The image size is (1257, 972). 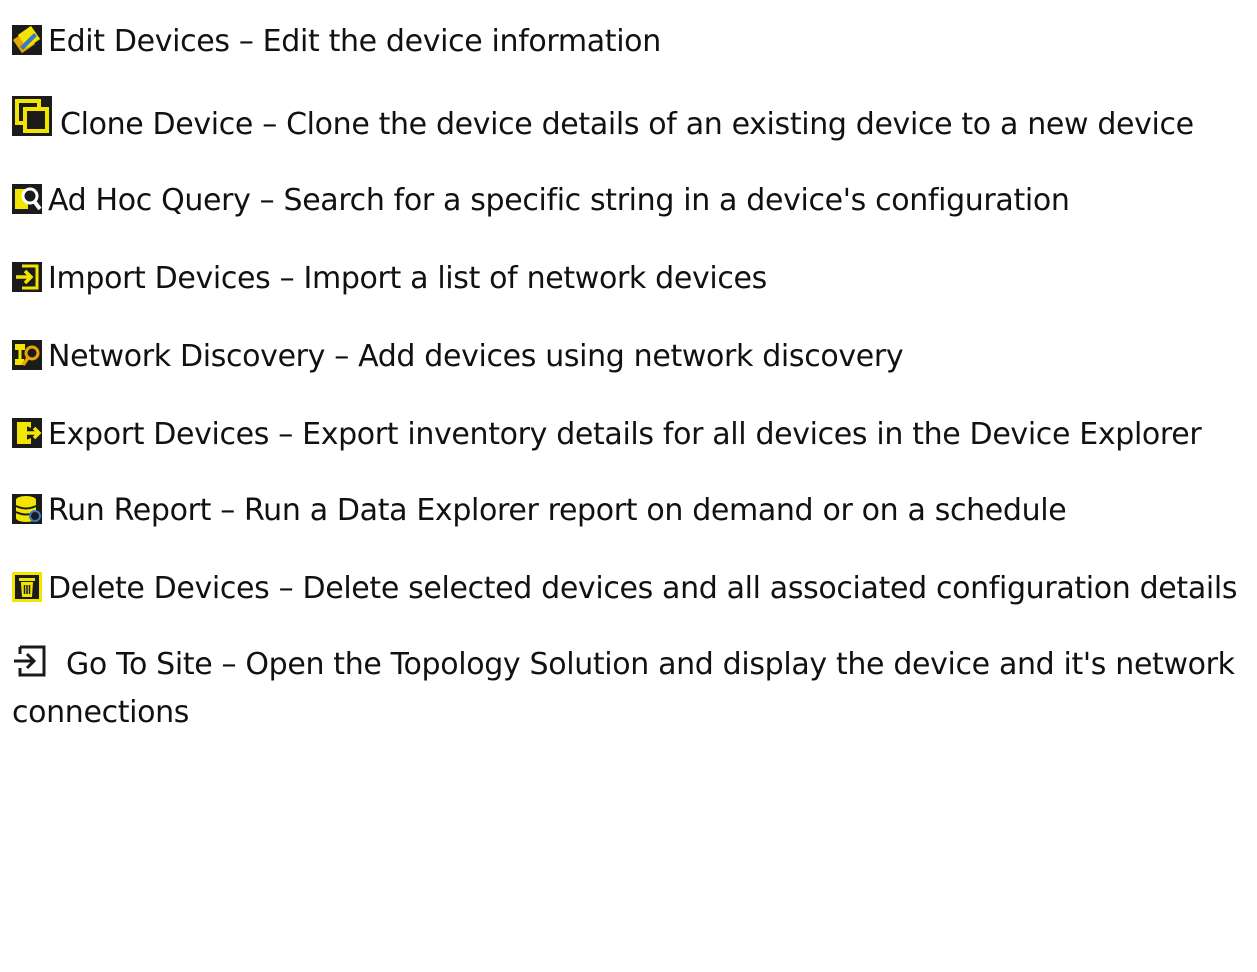 What do you see at coordinates (27, 277) in the screenshot?
I see `import-devices-icon` at bounding box center [27, 277].